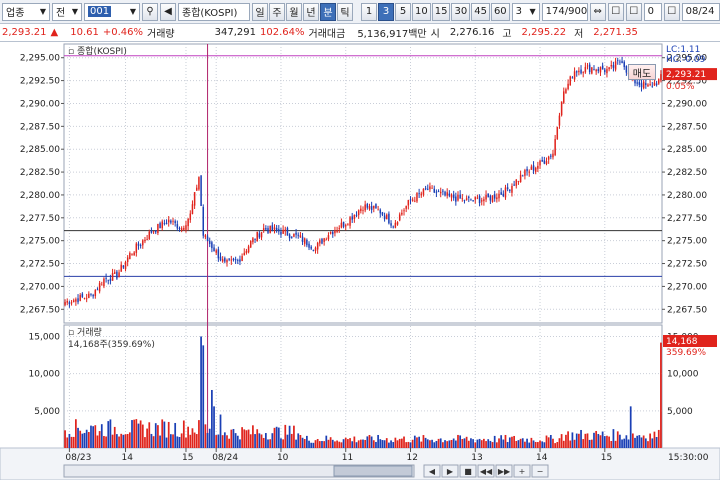  What do you see at coordinates (128, 458) in the screenshot?
I see `time-tick-label: 14` at bounding box center [128, 458].